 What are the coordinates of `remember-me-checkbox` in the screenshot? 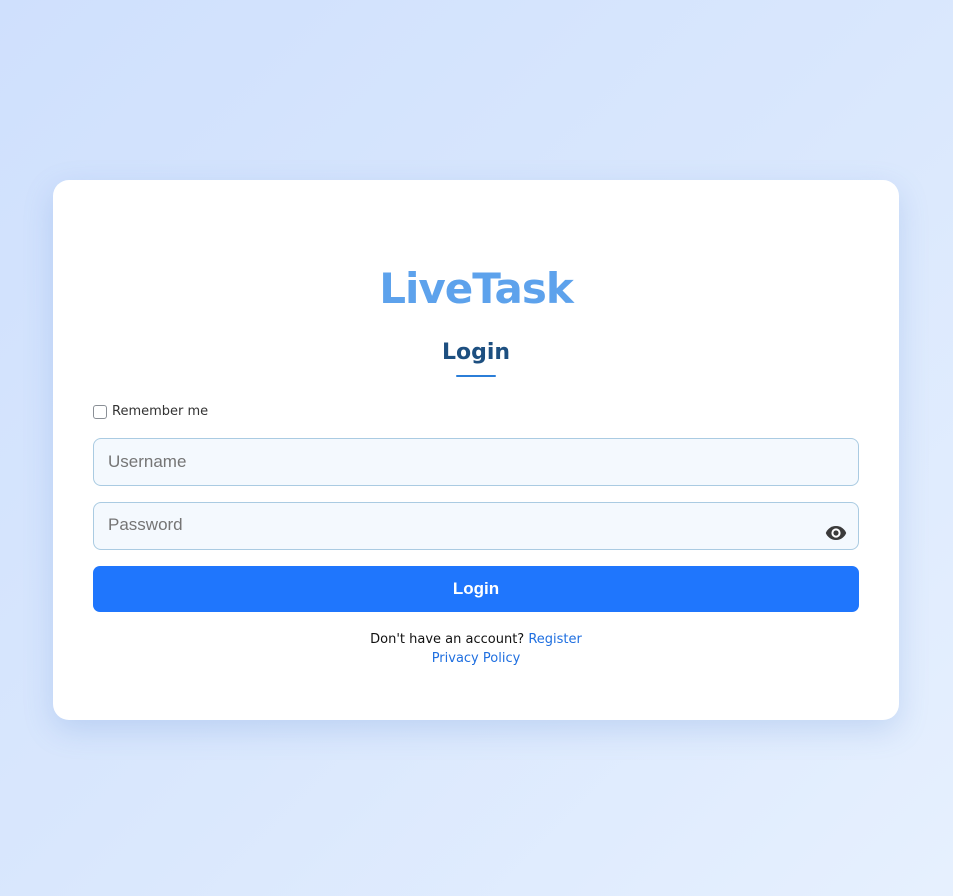 It's located at (100, 411).